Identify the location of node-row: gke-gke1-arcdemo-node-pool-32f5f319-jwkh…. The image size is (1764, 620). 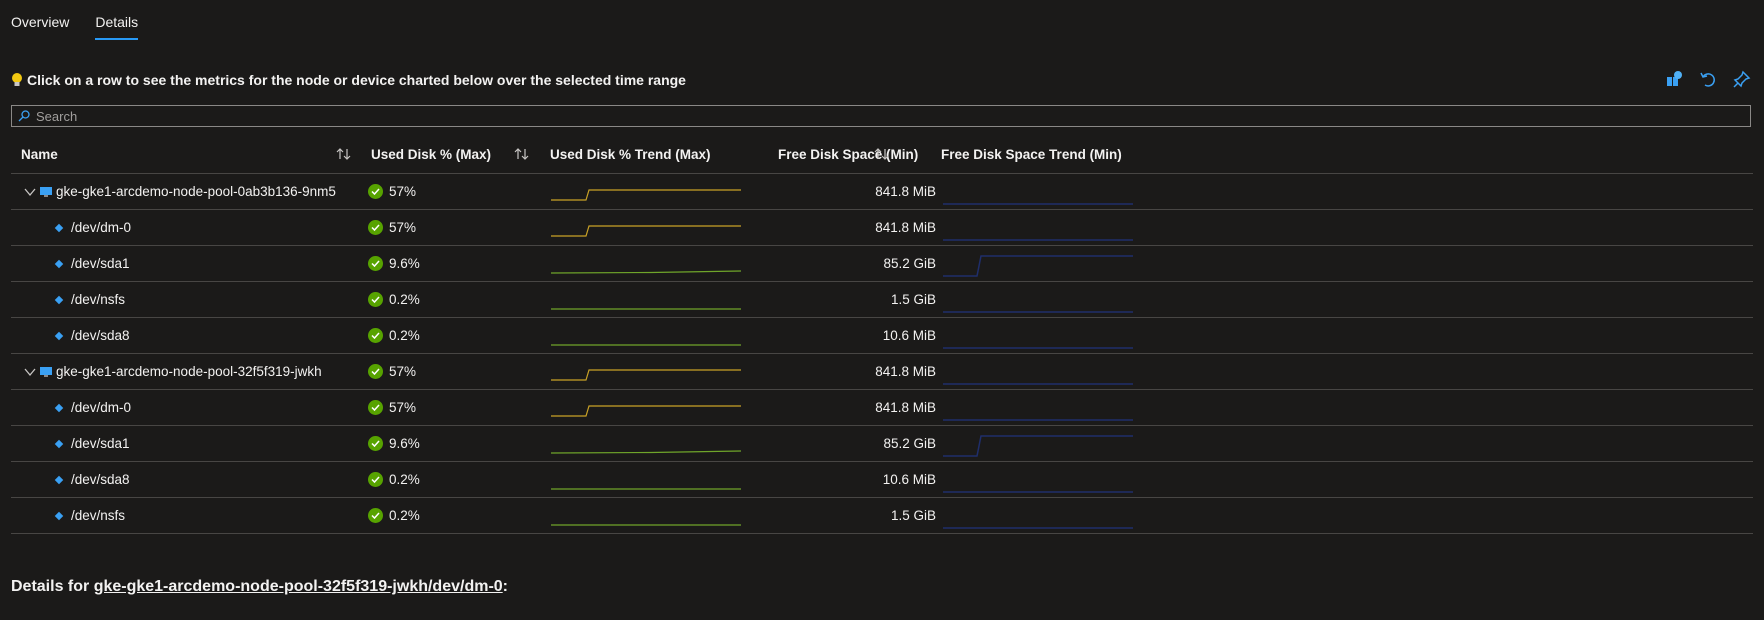
(882, 372).